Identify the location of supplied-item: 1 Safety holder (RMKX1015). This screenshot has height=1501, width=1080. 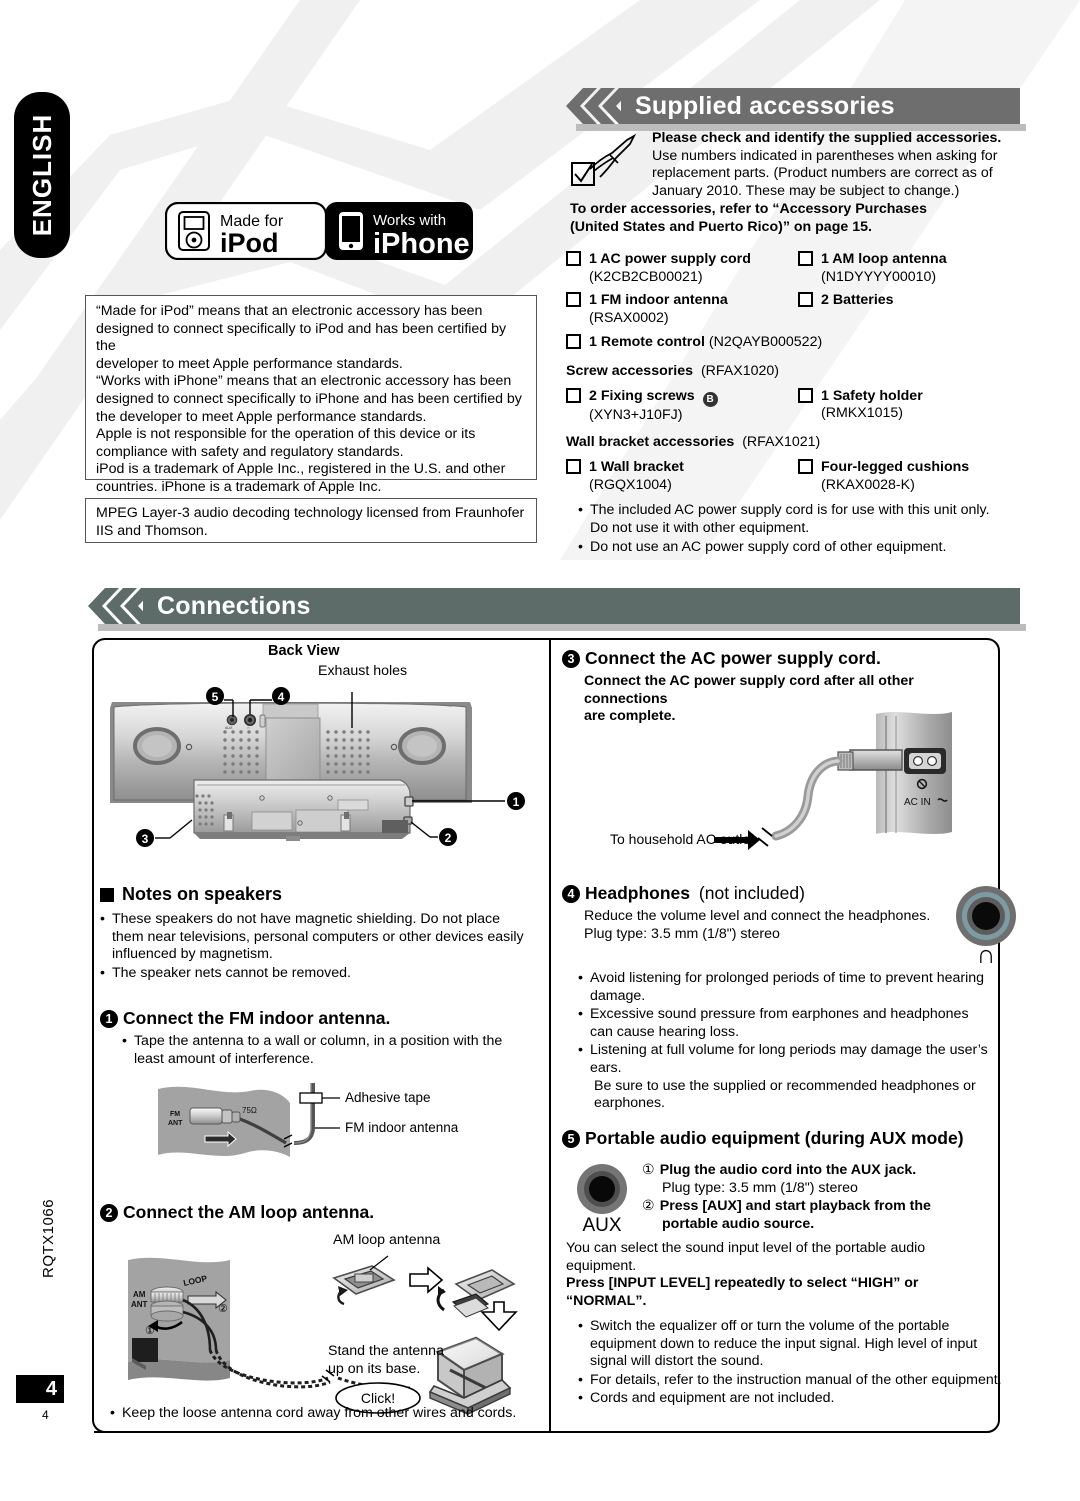
(912, 406).